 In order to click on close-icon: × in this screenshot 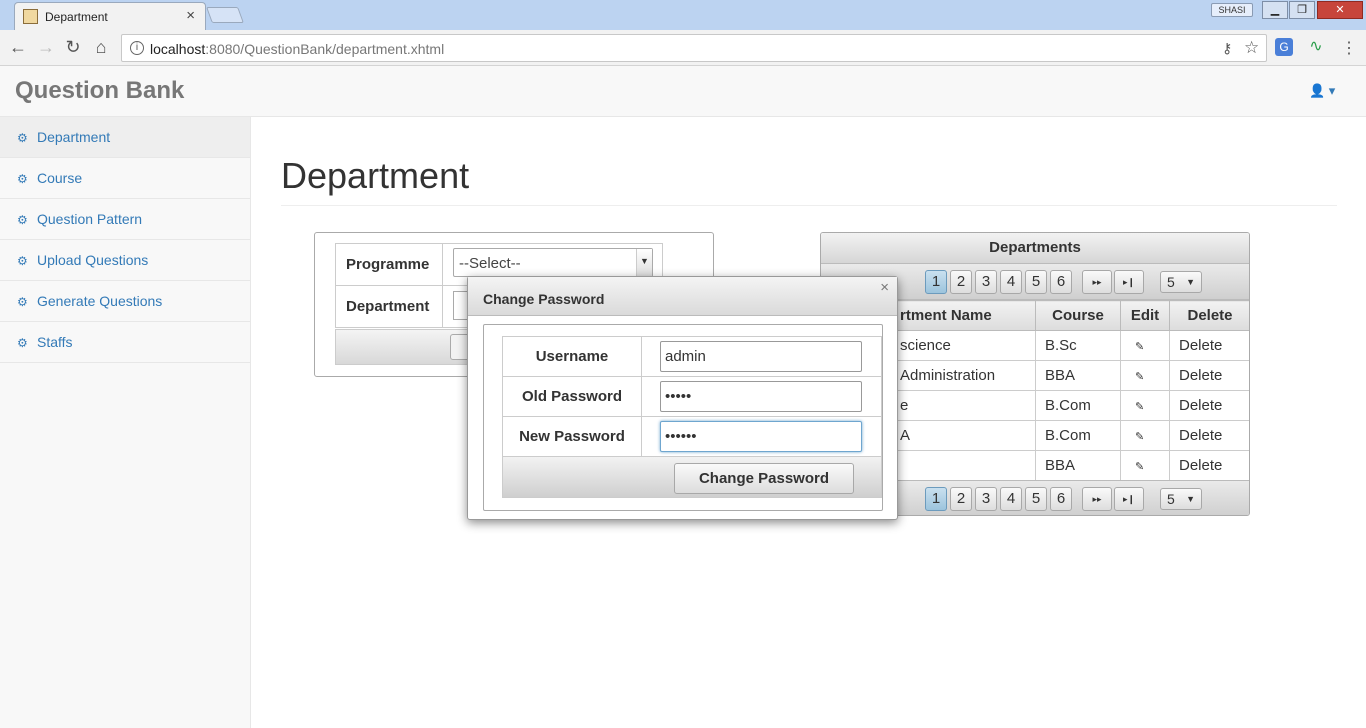, I will do `click(884, 287)`.